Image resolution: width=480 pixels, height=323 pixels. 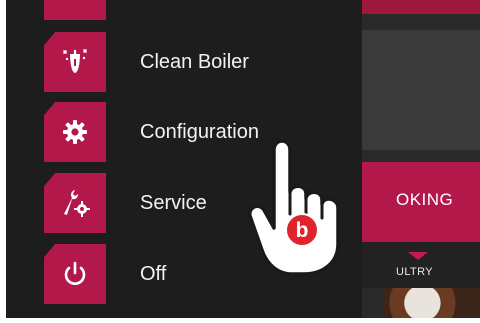 I want to click on tab-poultry: ULTRY, so click(x=414, y=272).